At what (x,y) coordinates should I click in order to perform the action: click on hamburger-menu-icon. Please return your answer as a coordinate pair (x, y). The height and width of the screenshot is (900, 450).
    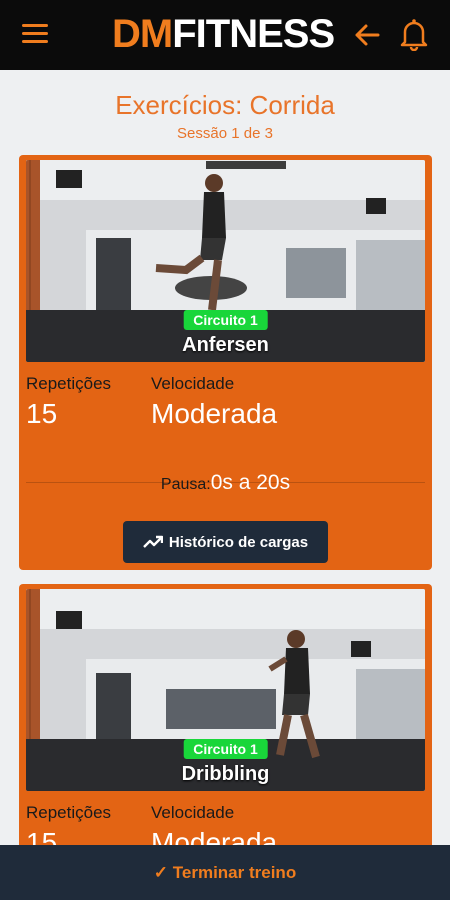
    Looking at the image, I should click on (35, 35).